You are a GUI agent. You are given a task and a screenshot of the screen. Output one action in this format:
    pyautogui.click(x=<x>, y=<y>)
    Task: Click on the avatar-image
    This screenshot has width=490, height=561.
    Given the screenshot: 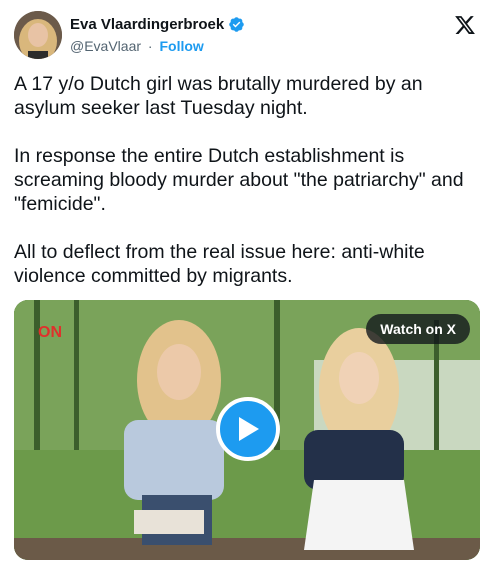 What is the action you would take?
    pyautogui.click(x=38, y=35)
    